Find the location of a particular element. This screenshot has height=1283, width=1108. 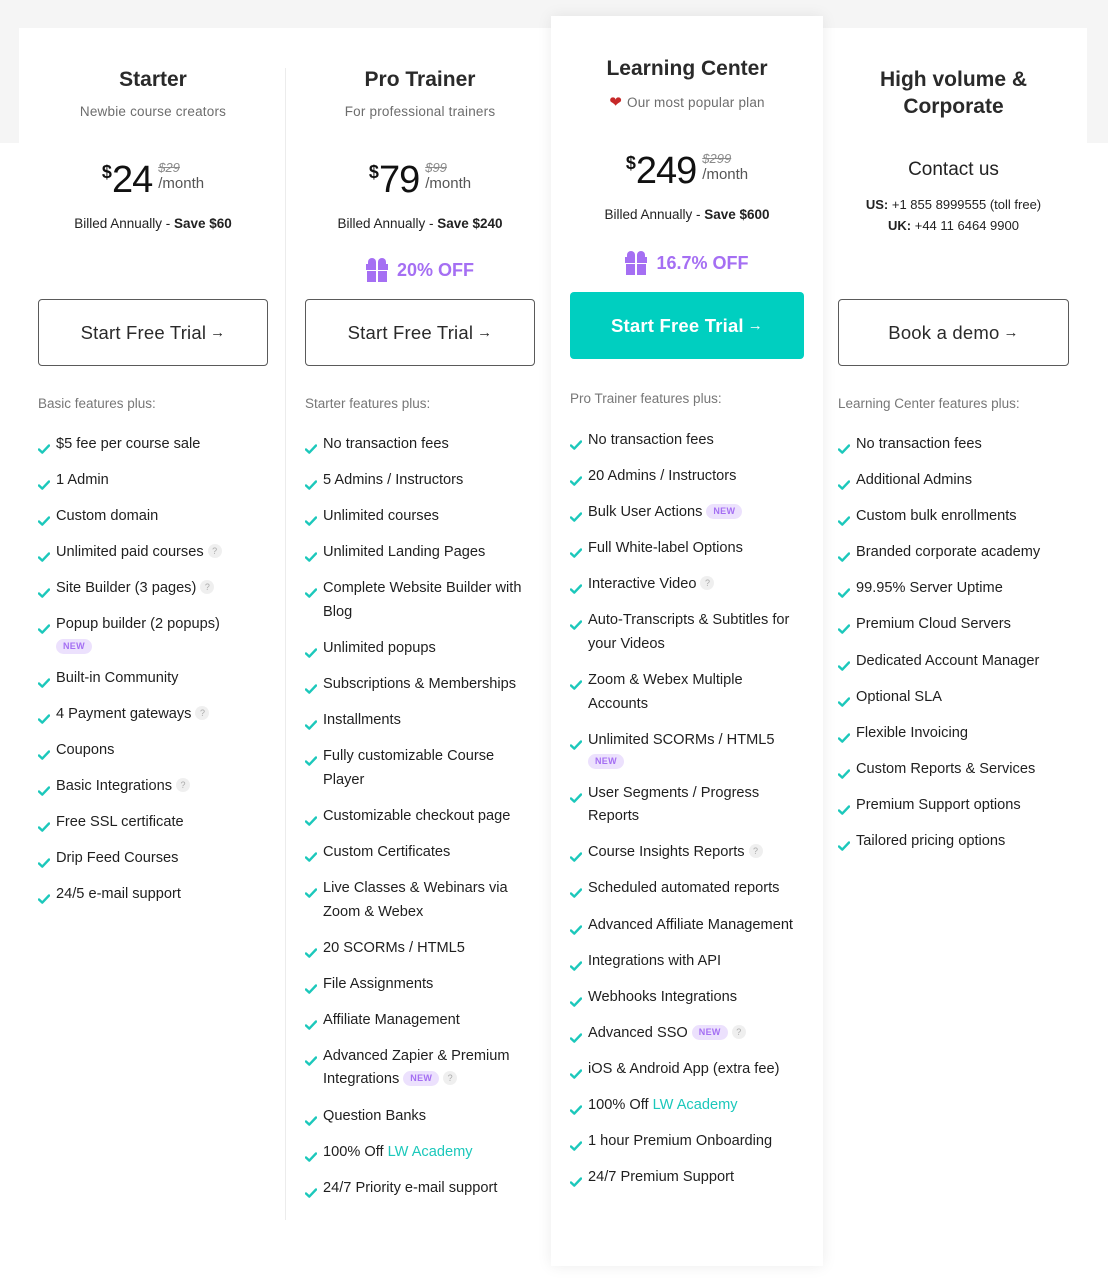

book-demo-button: Book a demo → is located at coordinates (953, 332).